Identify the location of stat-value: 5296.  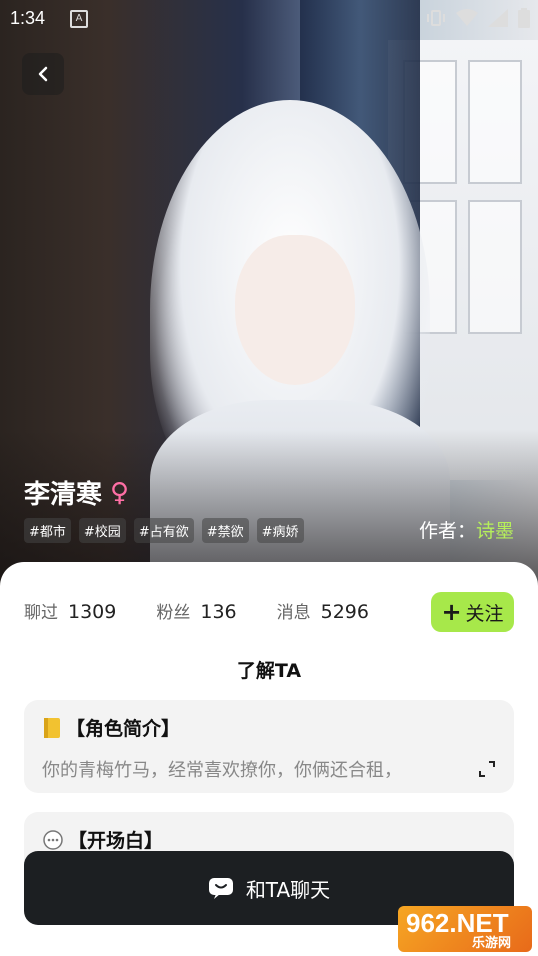
(344, 612).